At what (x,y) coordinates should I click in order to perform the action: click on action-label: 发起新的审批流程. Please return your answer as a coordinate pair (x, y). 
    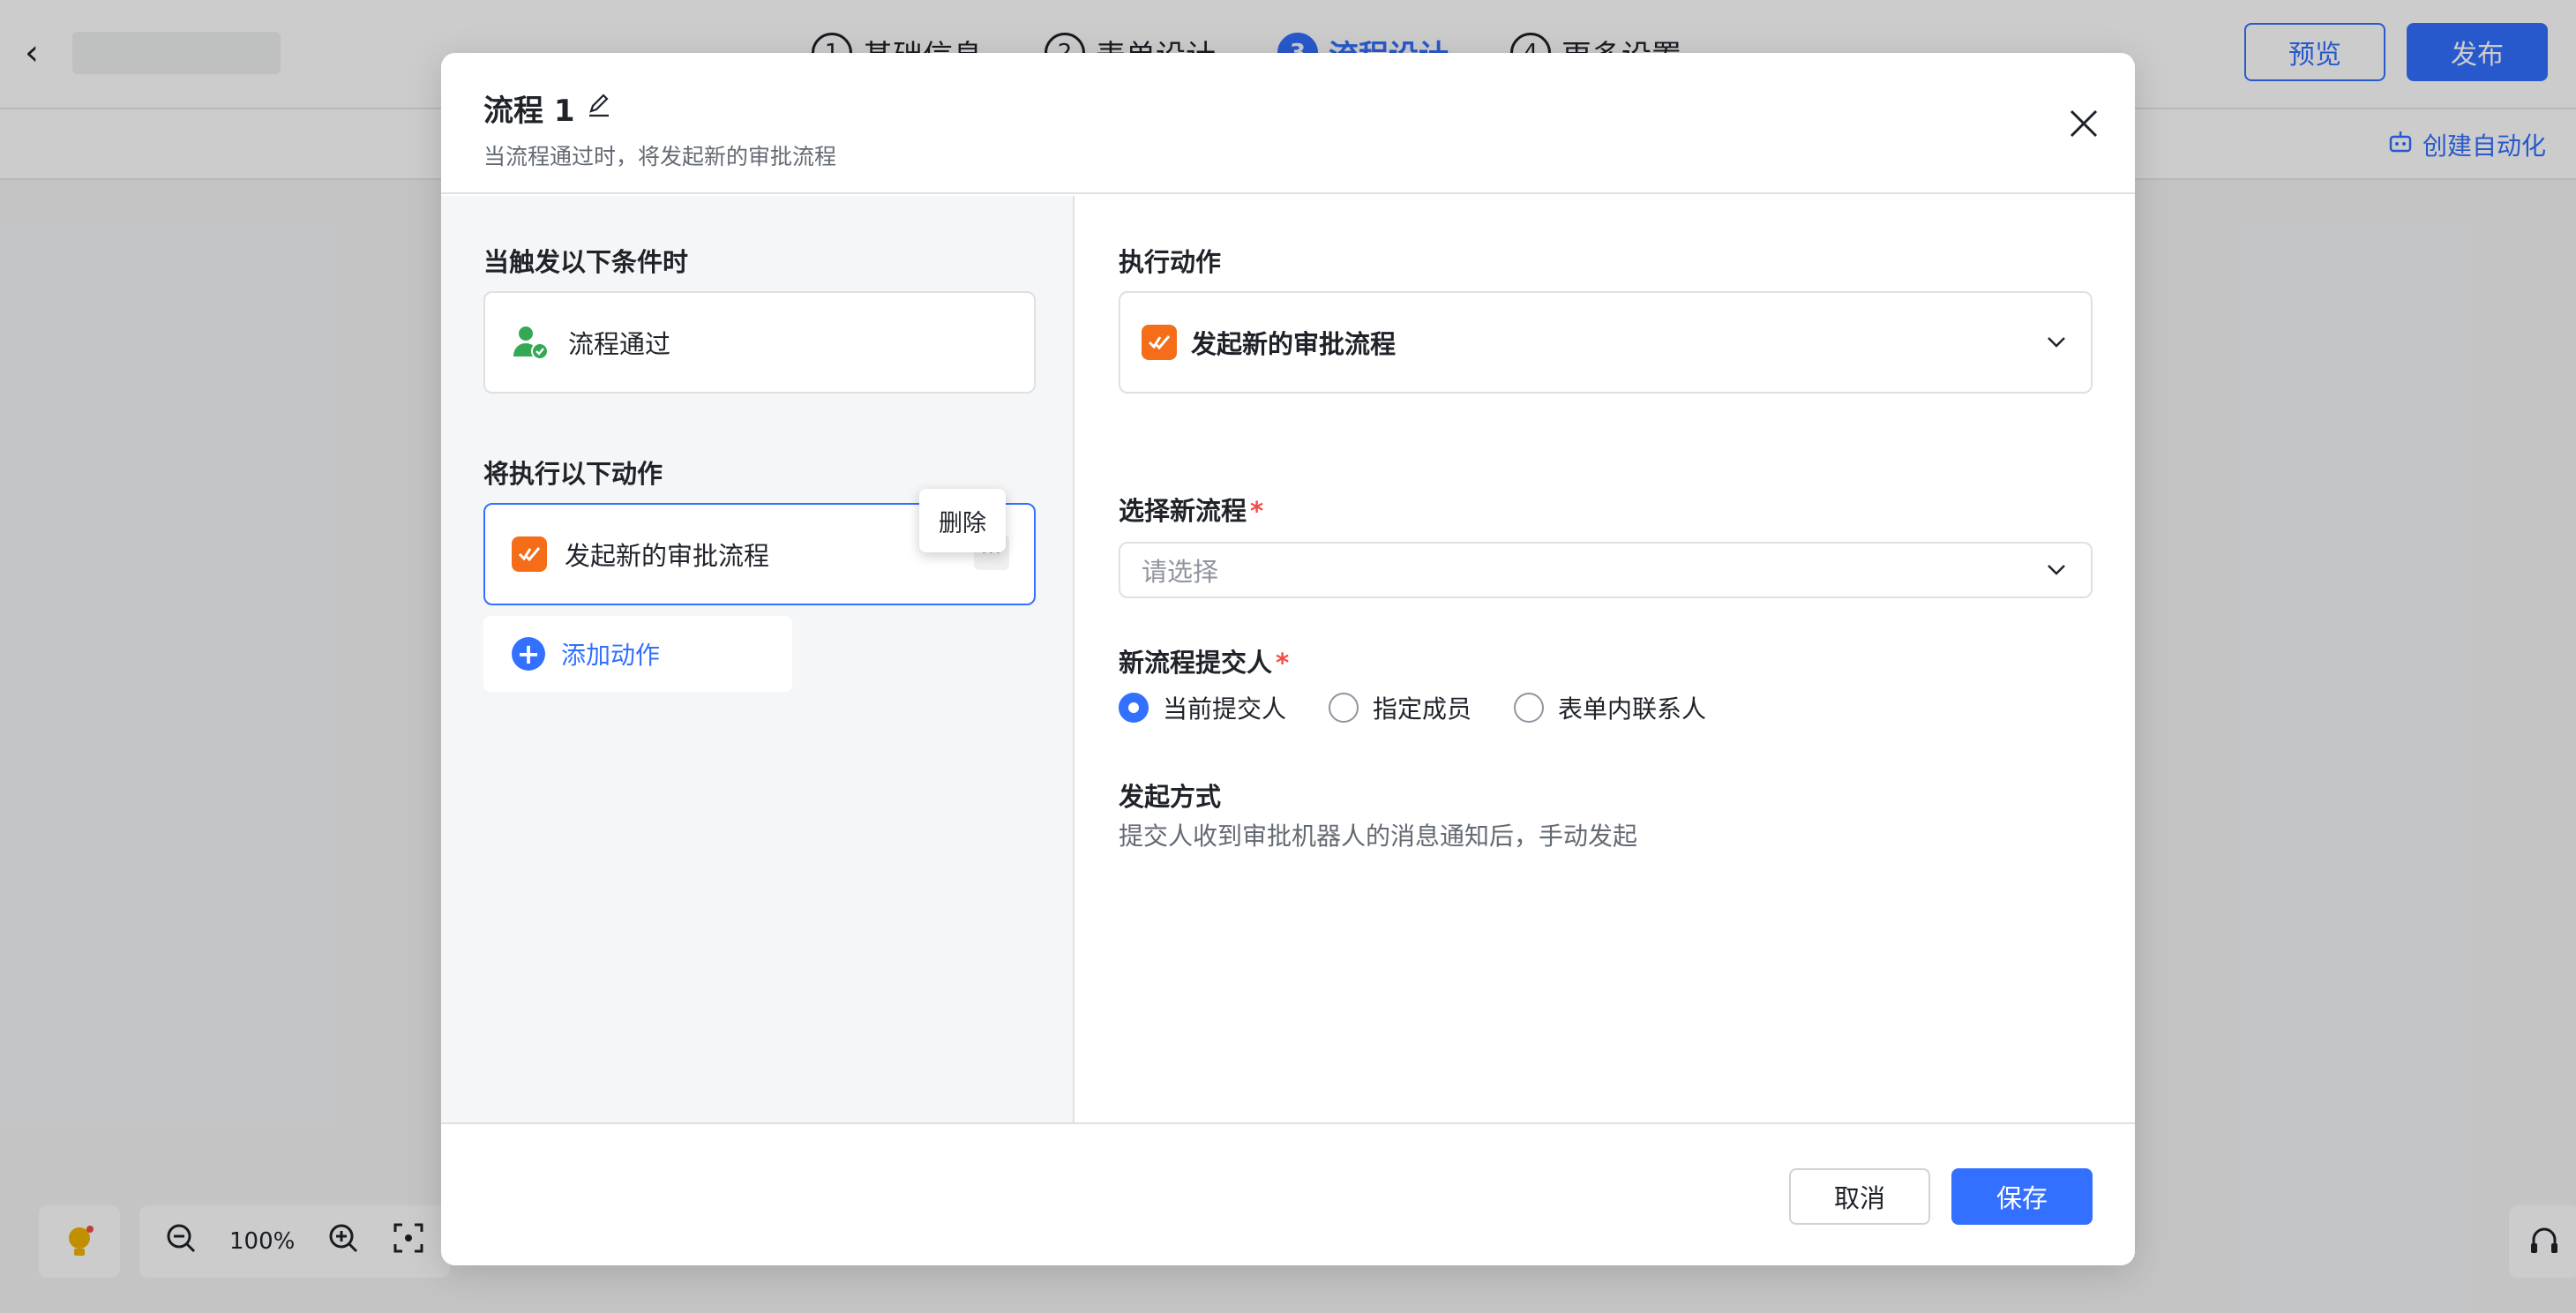
    Looking at the image, I should click on (668, 556).